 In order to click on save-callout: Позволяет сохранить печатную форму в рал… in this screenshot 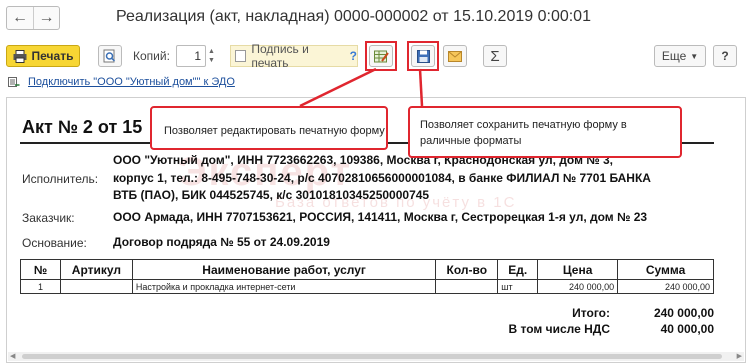, I will do `click(545, 132)`.